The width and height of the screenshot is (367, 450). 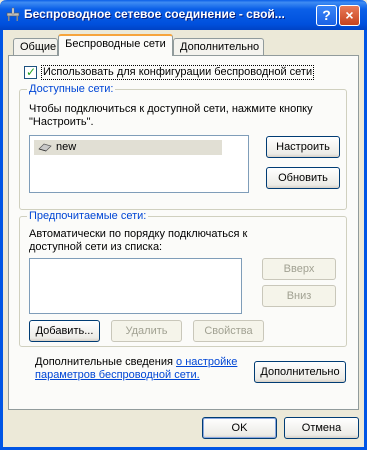 I want to click on tab-advanced: Дополнительно, so click(x=218, y=47).